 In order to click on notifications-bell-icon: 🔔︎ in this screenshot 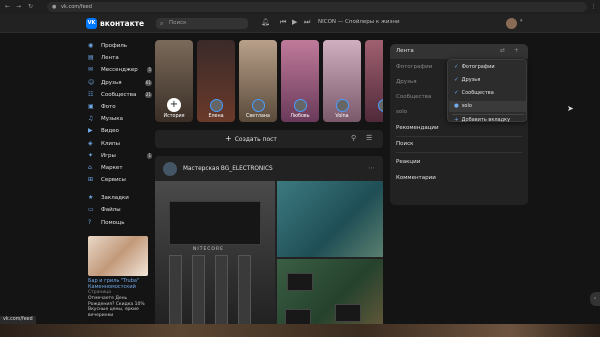, I will do `click(265, 22)`.